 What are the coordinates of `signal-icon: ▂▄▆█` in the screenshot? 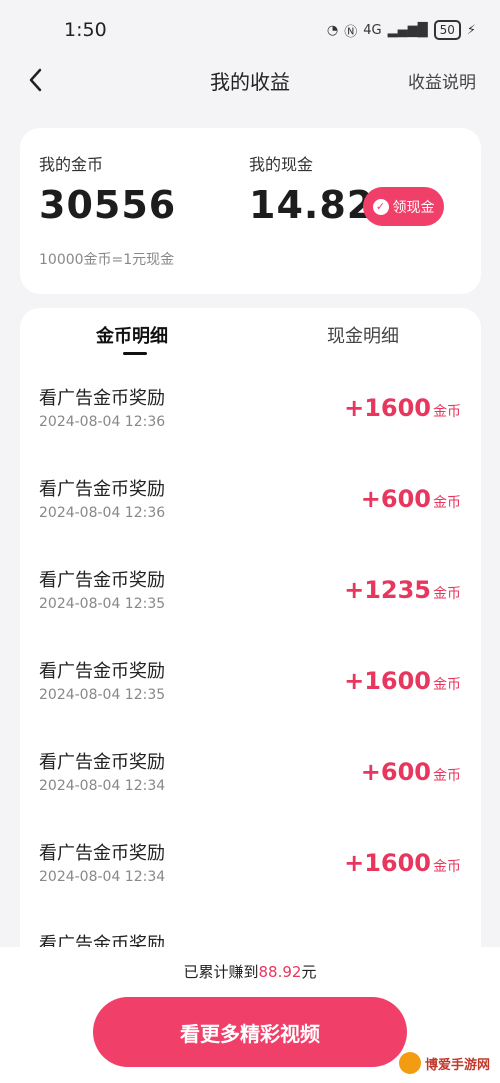 It's located at (407, 30).